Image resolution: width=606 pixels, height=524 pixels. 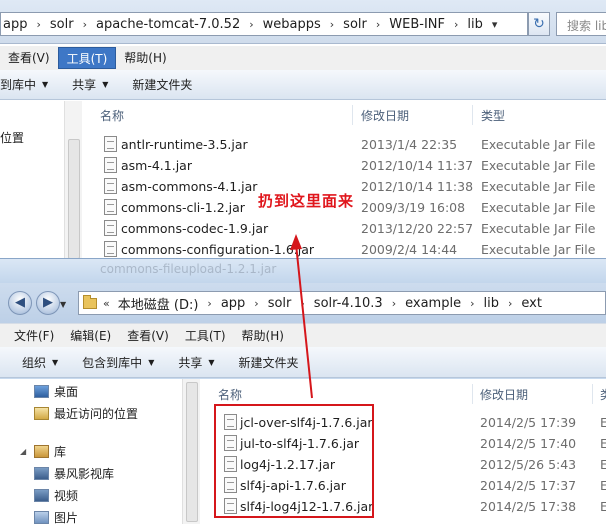 I want to click on overflow-chevron-icon: «, so click(x=110, y=303).